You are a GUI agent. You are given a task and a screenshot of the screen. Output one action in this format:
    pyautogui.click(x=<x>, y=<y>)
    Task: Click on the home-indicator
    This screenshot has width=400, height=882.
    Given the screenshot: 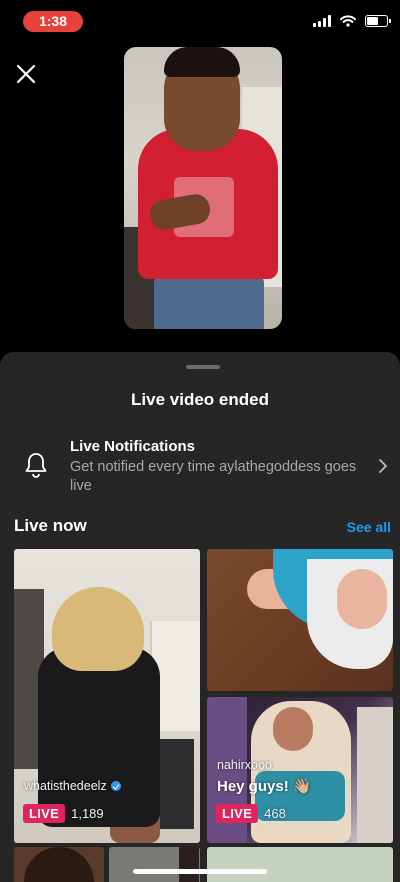 What is the action you would take?
    pyautogui.click(x=200, y=871)
    